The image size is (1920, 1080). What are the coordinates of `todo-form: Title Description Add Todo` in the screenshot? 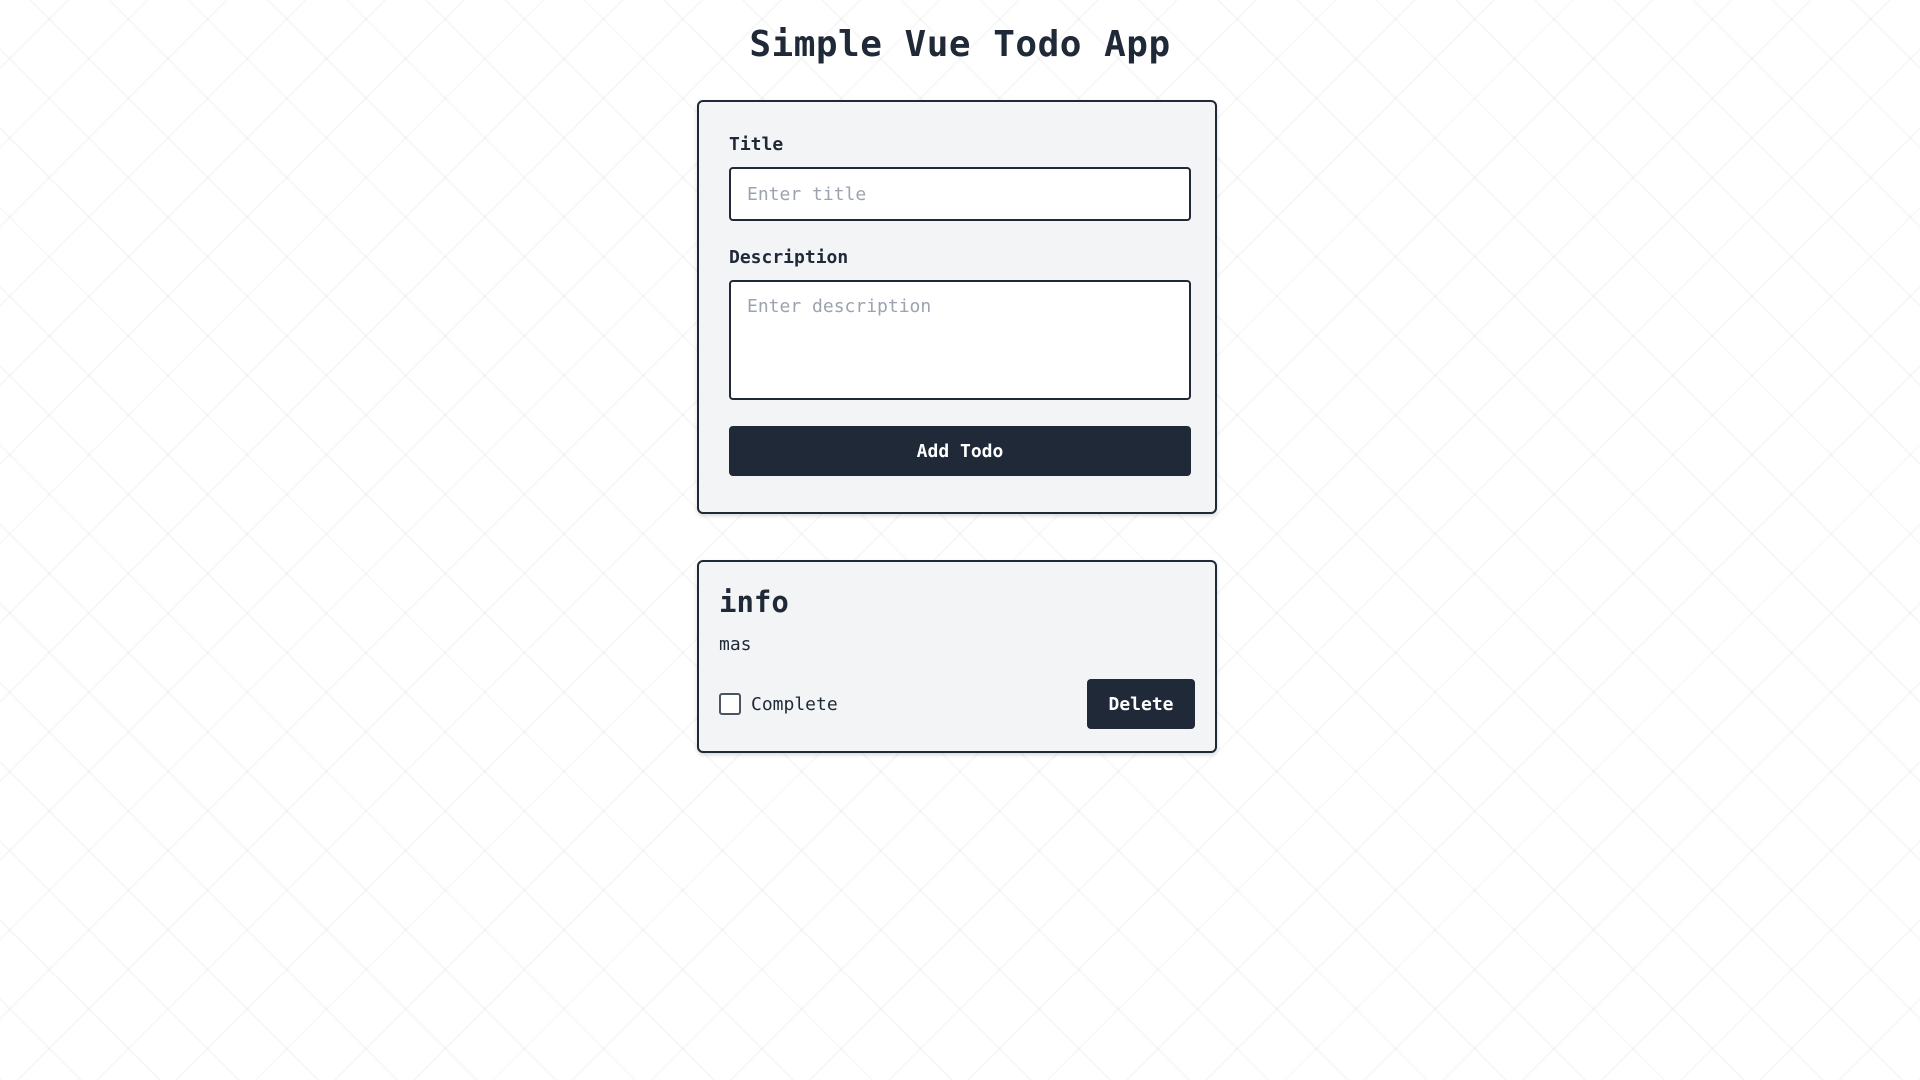 It's located at (957, 307).